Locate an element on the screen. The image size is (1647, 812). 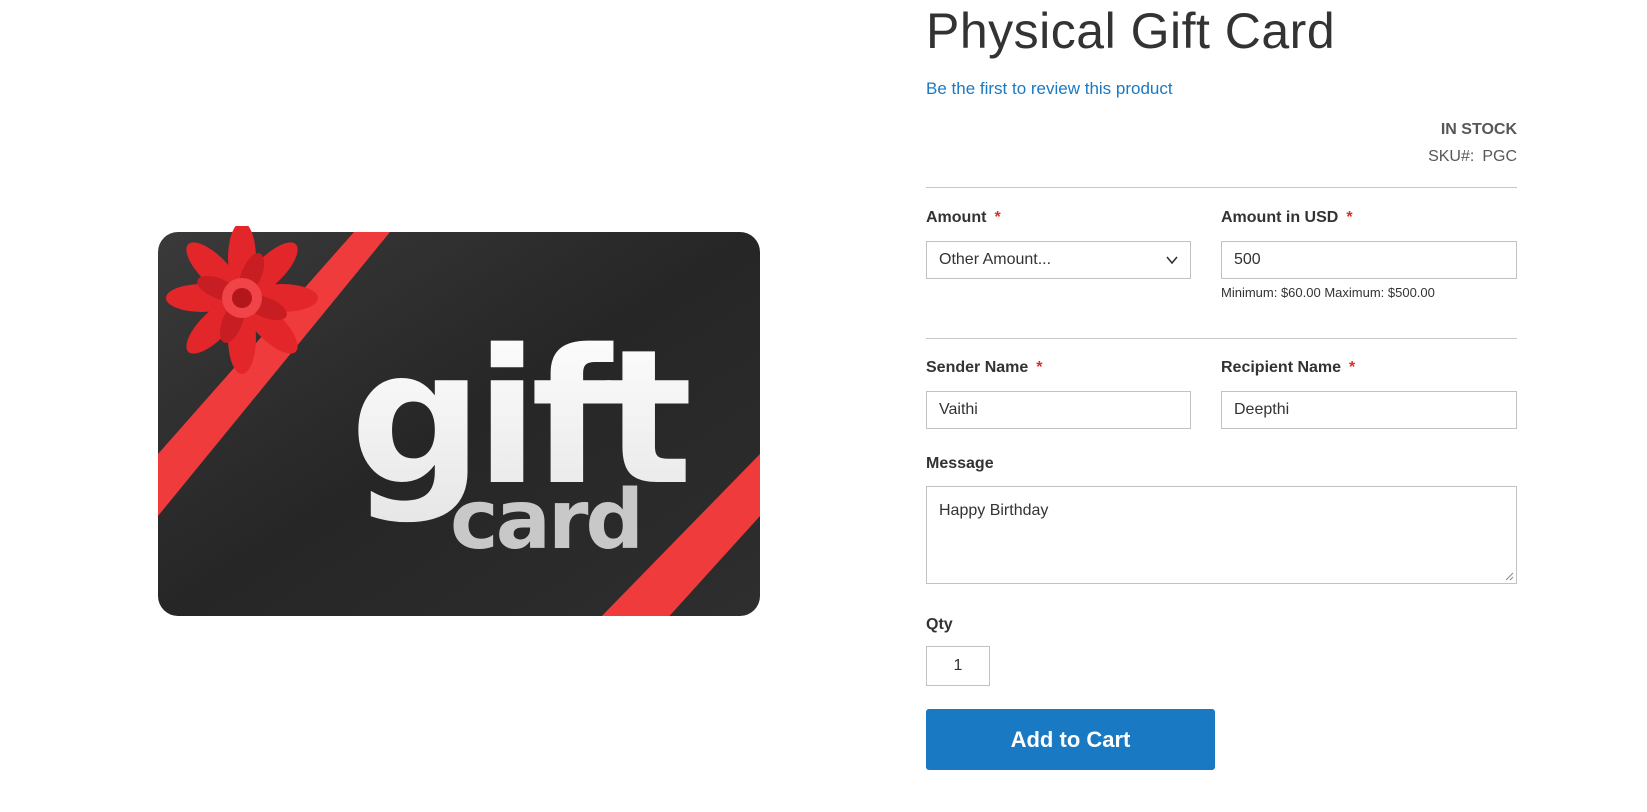
sender-name-label-text: Sender Name is located at coordinates (977, 367).